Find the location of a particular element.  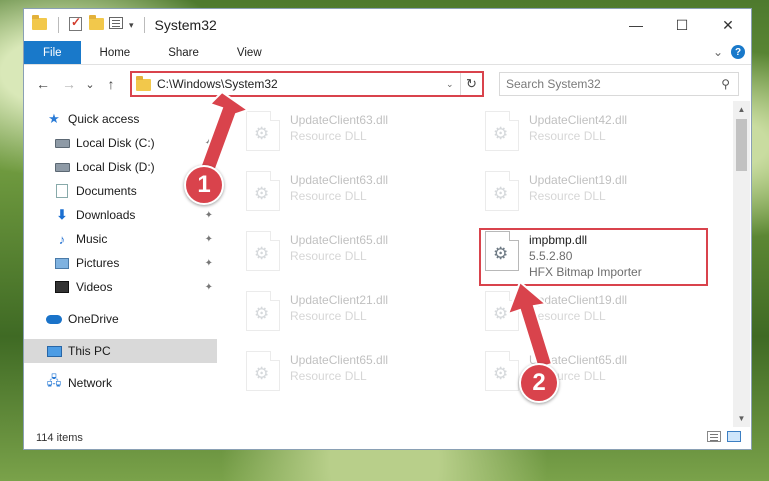

sidebar-item-pictures: Pictures ✦ is located at coordinates (120, 263).